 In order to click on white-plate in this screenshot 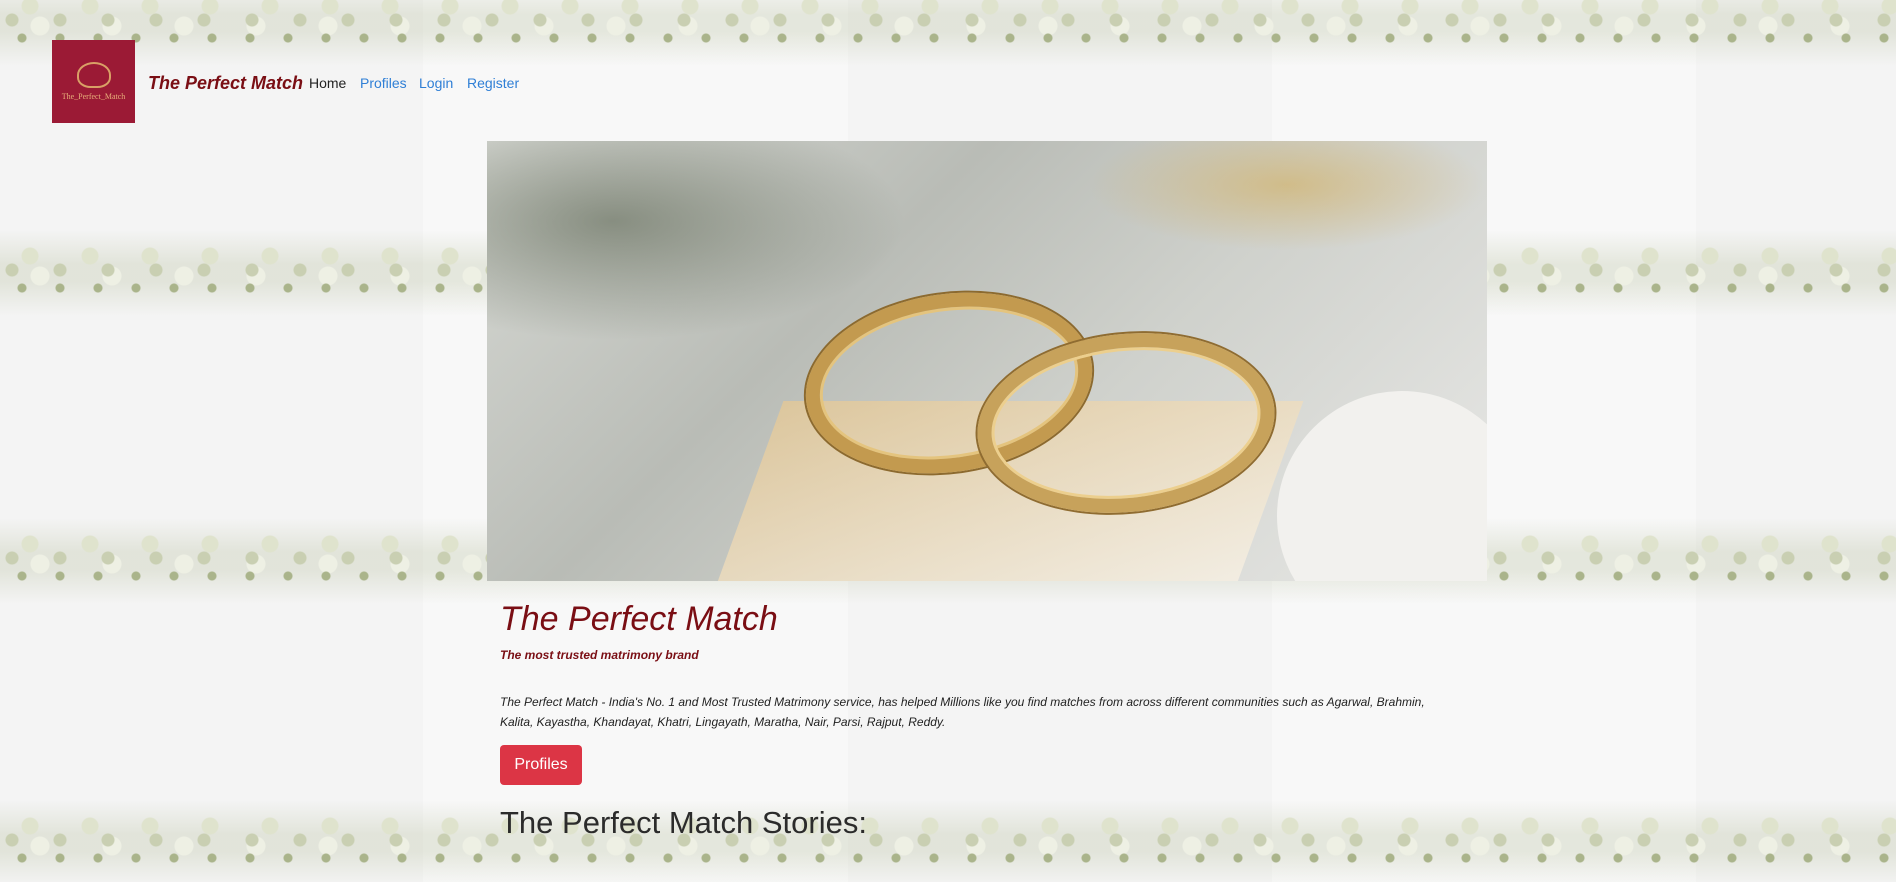, I will do `click(1382, 486)`.